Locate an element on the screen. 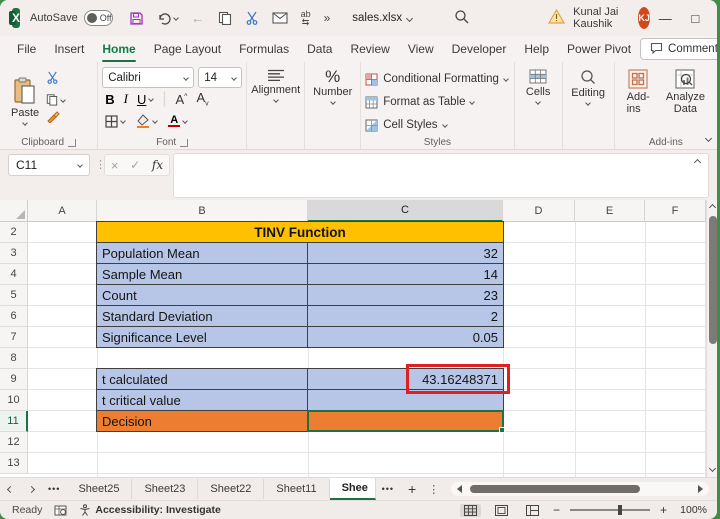 This screenshot has height=519, width=720. font-size-select: 14 is located at coordinates (220, 77).